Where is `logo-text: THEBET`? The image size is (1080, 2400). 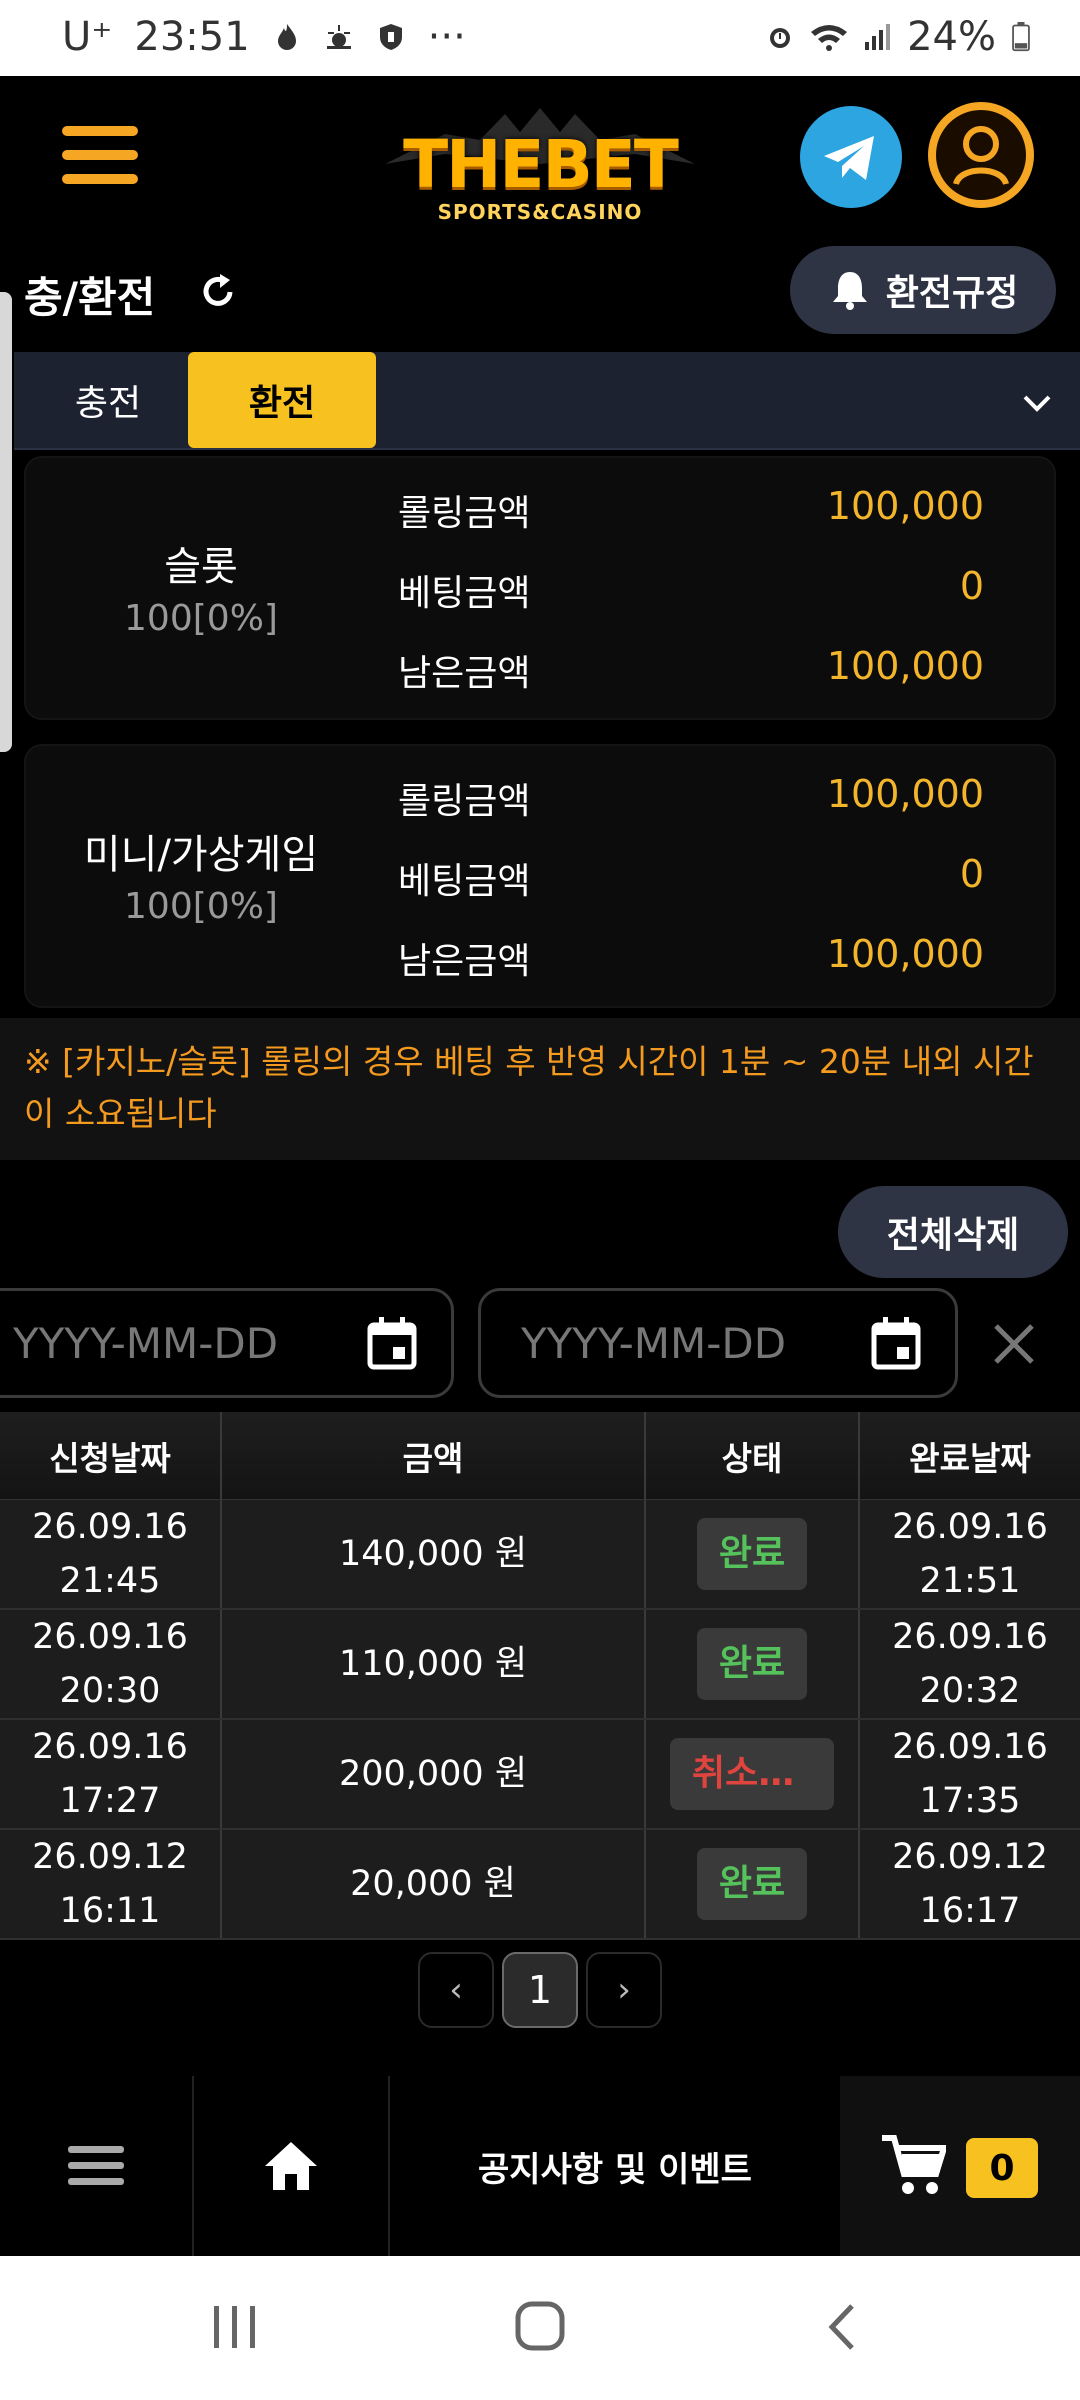
logo-text: THEBET is located at coordinates (541, 164).